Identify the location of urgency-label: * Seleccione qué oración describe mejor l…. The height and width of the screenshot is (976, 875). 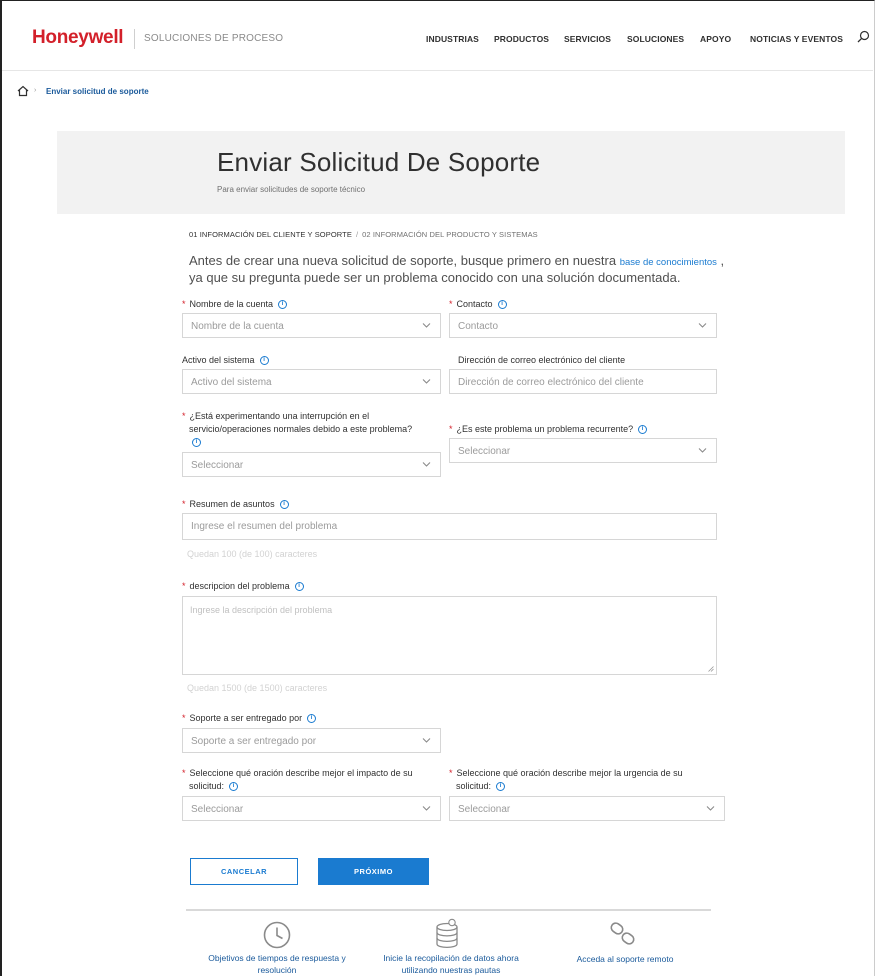
(566, 780).